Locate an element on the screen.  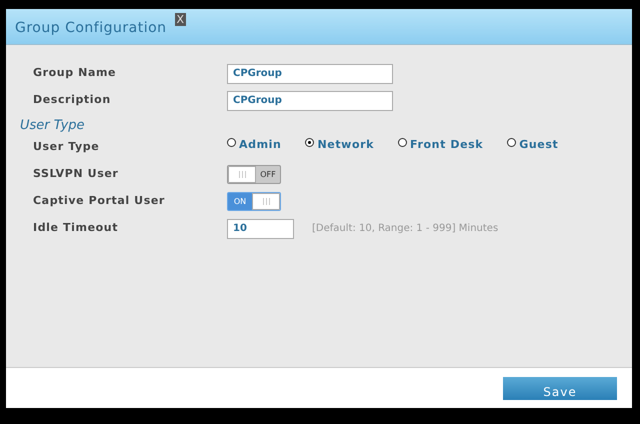
toggle-switch: ON is located at coordinates (254, 201).